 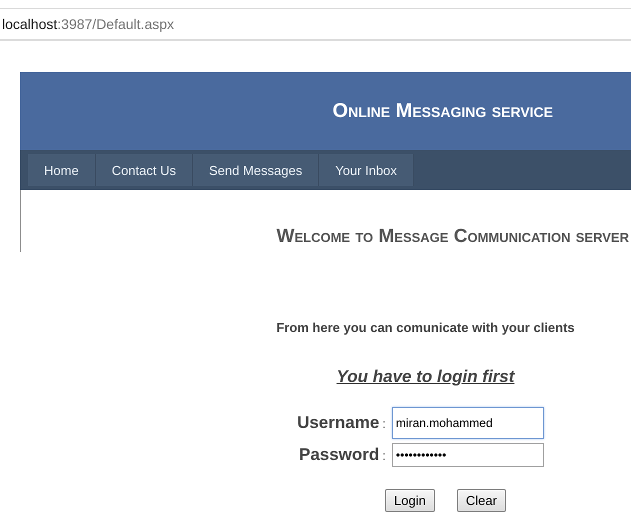 What do you see at coordinates (256, 170) in the screenshot?
I see `nav-tab: Send Messages` at bounding box center [256, 170].